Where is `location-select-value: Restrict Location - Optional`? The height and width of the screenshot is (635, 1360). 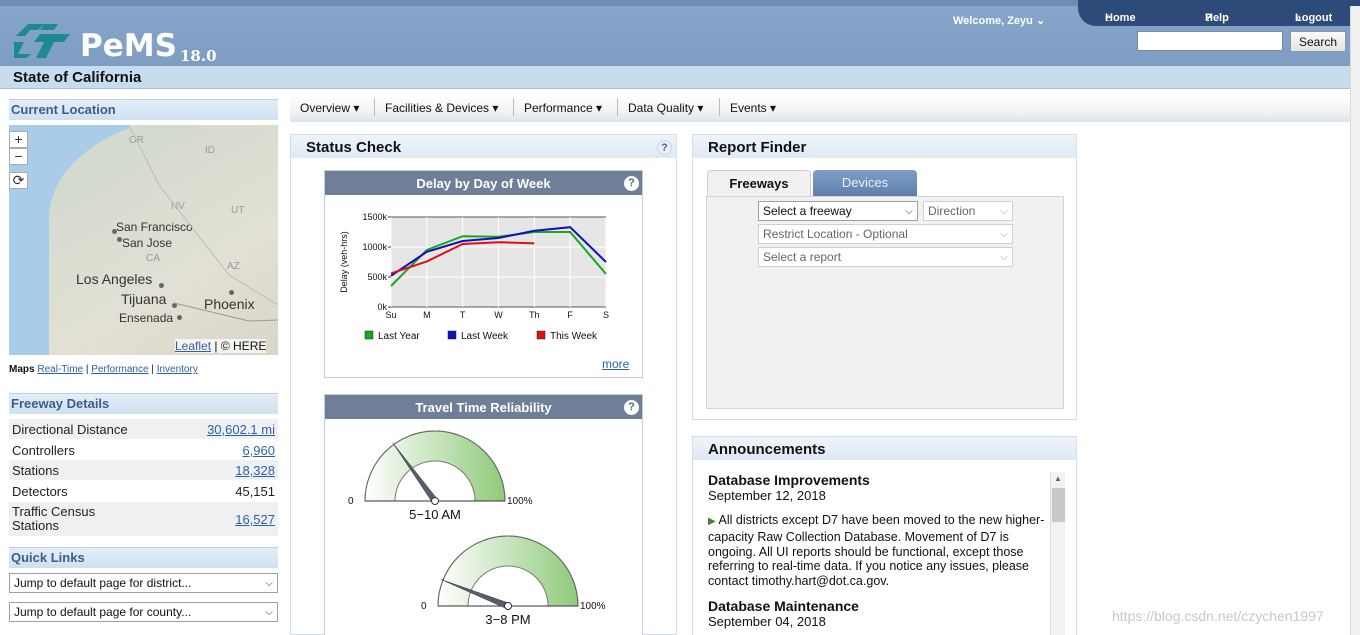
location-select-value: Restrict Location - Optional is located at coordinates (835, 234).